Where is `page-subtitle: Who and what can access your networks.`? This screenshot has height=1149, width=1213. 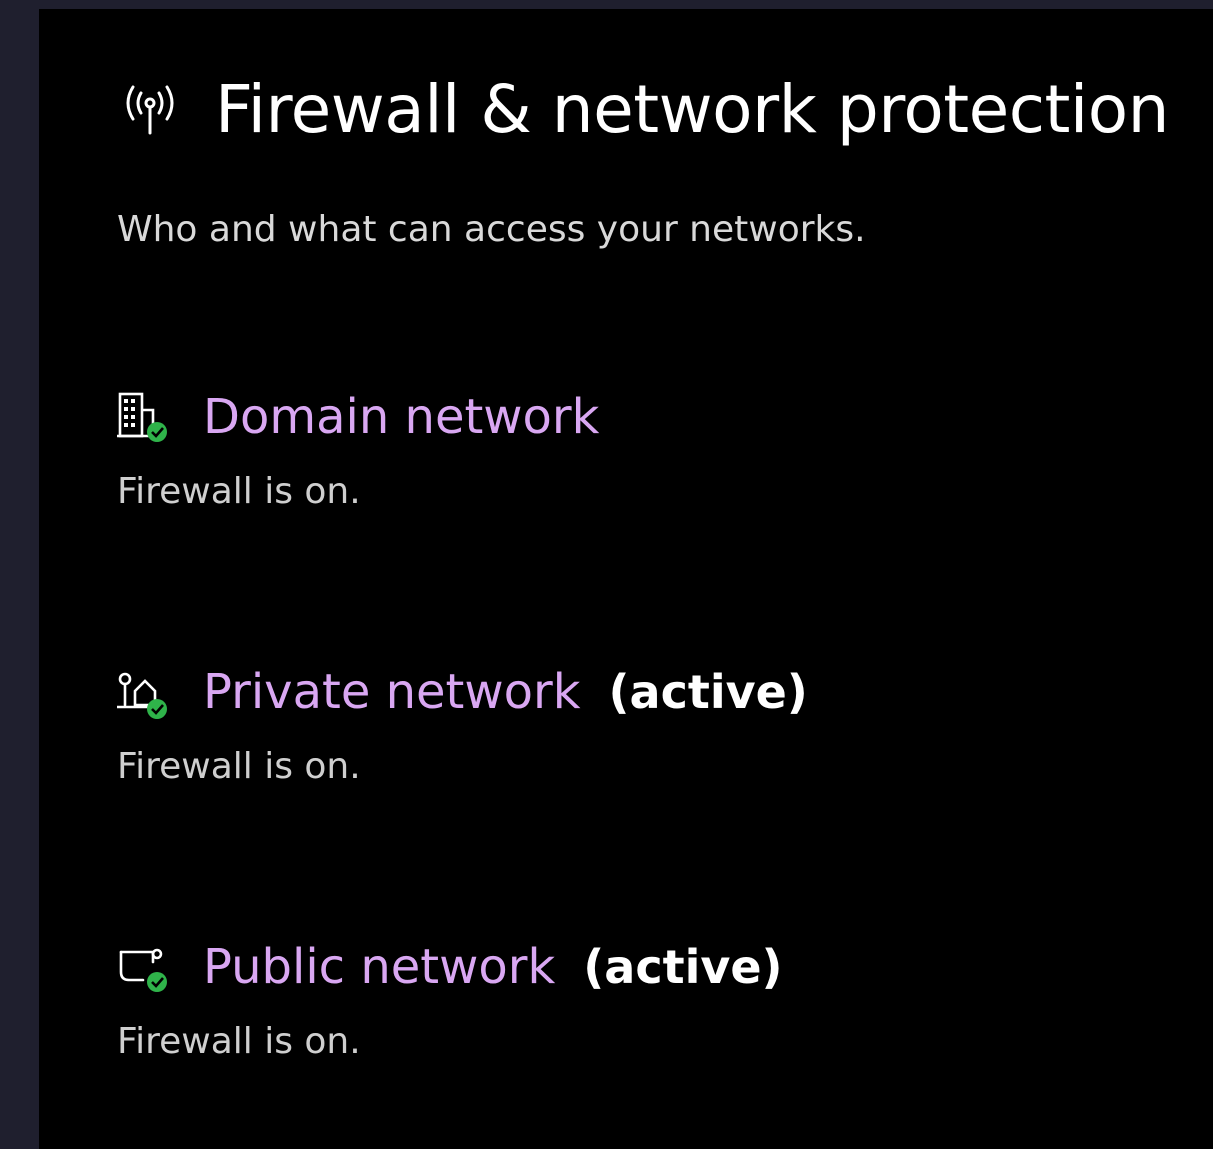
page-subtitle: Who and what can access your networks. is located at coordinates (491, 229).